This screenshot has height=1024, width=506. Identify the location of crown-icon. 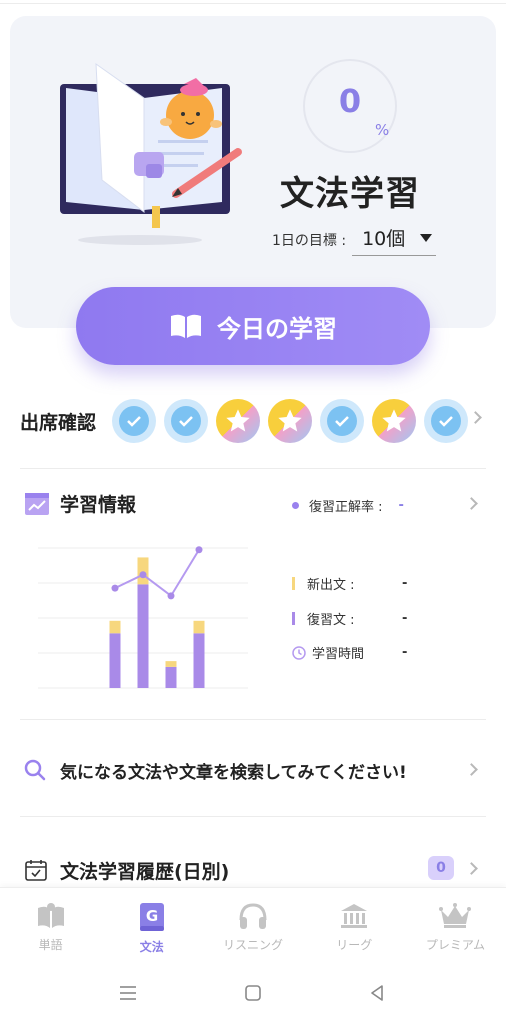
(455, 915).